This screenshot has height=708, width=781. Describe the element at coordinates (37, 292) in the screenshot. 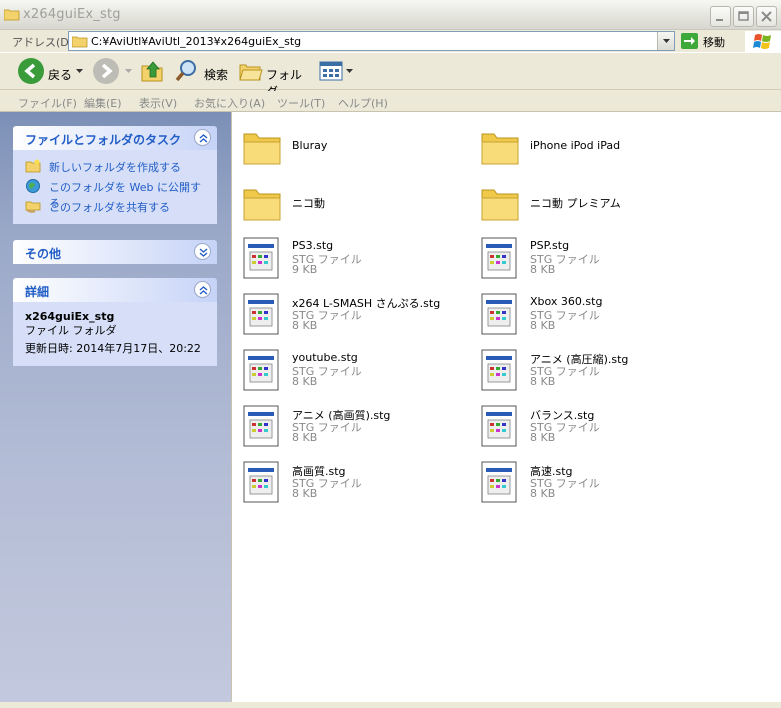

I see `details-title: 詳細` at that location.